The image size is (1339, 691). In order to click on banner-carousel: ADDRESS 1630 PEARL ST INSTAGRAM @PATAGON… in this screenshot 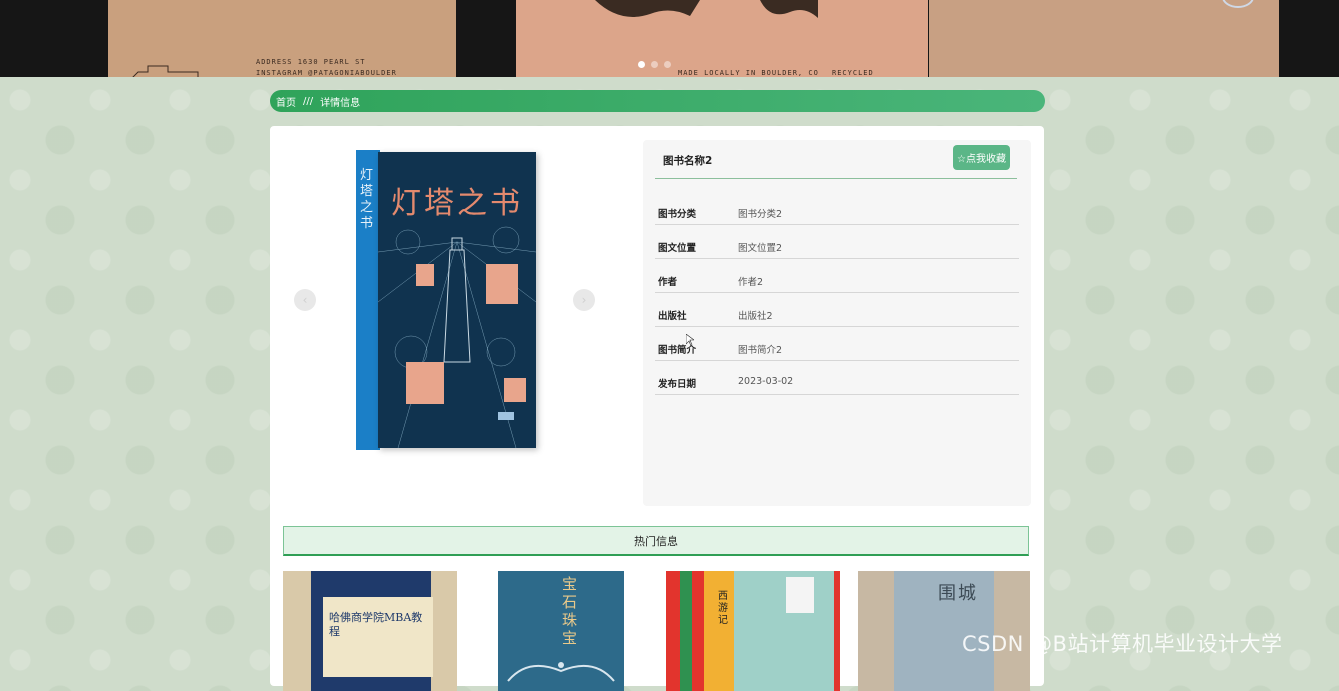, I will do `click(669, 38)`.